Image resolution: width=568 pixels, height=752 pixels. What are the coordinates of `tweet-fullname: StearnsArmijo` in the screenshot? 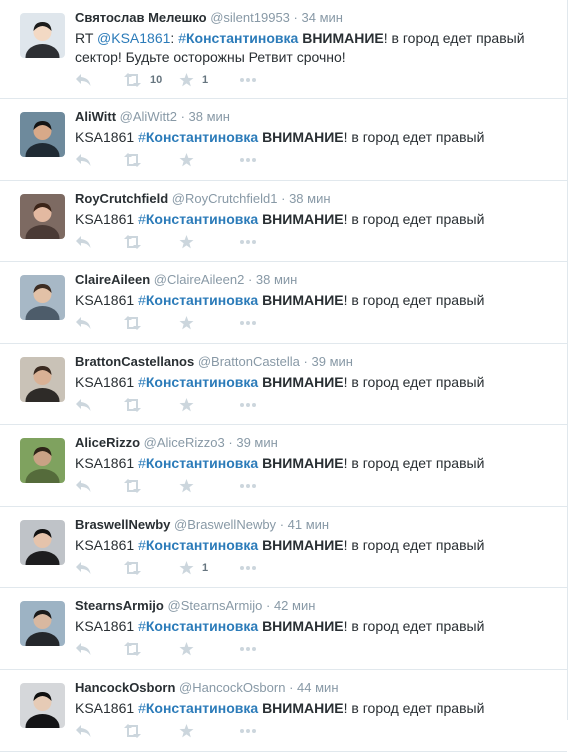 It's located at (119, 605).